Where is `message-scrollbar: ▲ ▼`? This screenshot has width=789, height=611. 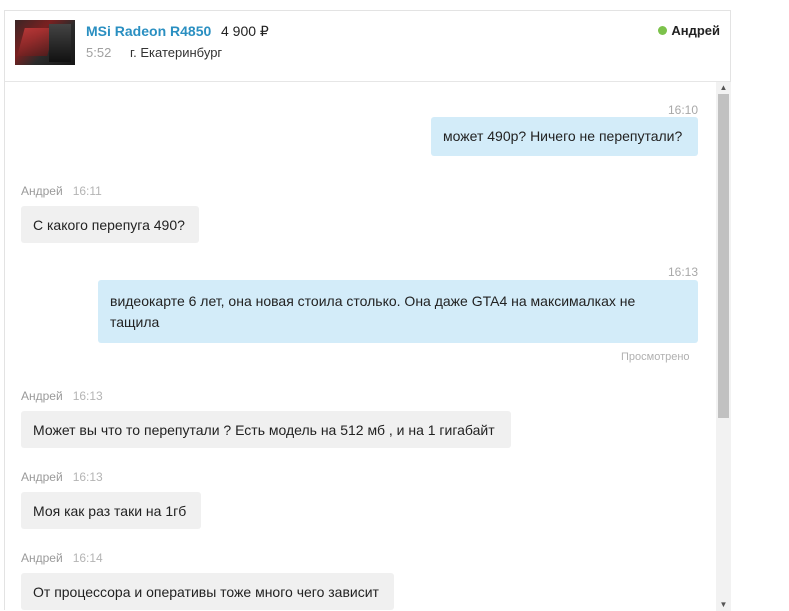 message-scrollbar: ▲ ▼ is located at coordinates (723, 346).